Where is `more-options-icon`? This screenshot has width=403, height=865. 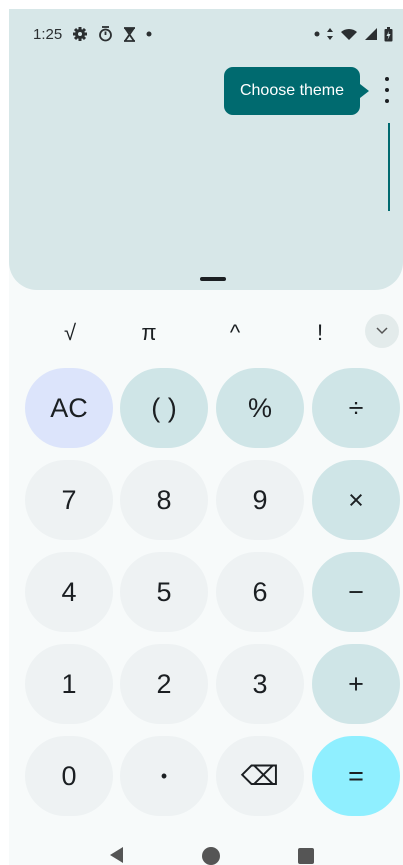 more-options-icon is located at coordinates (387, 90).